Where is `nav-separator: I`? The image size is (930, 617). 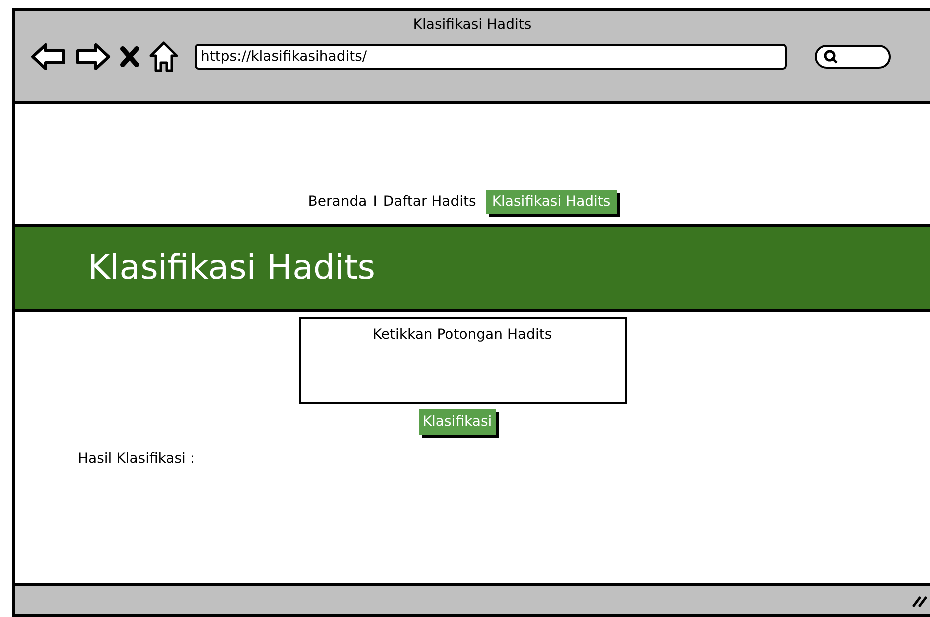 nav-separator: I is located at coordinates (375, 202).